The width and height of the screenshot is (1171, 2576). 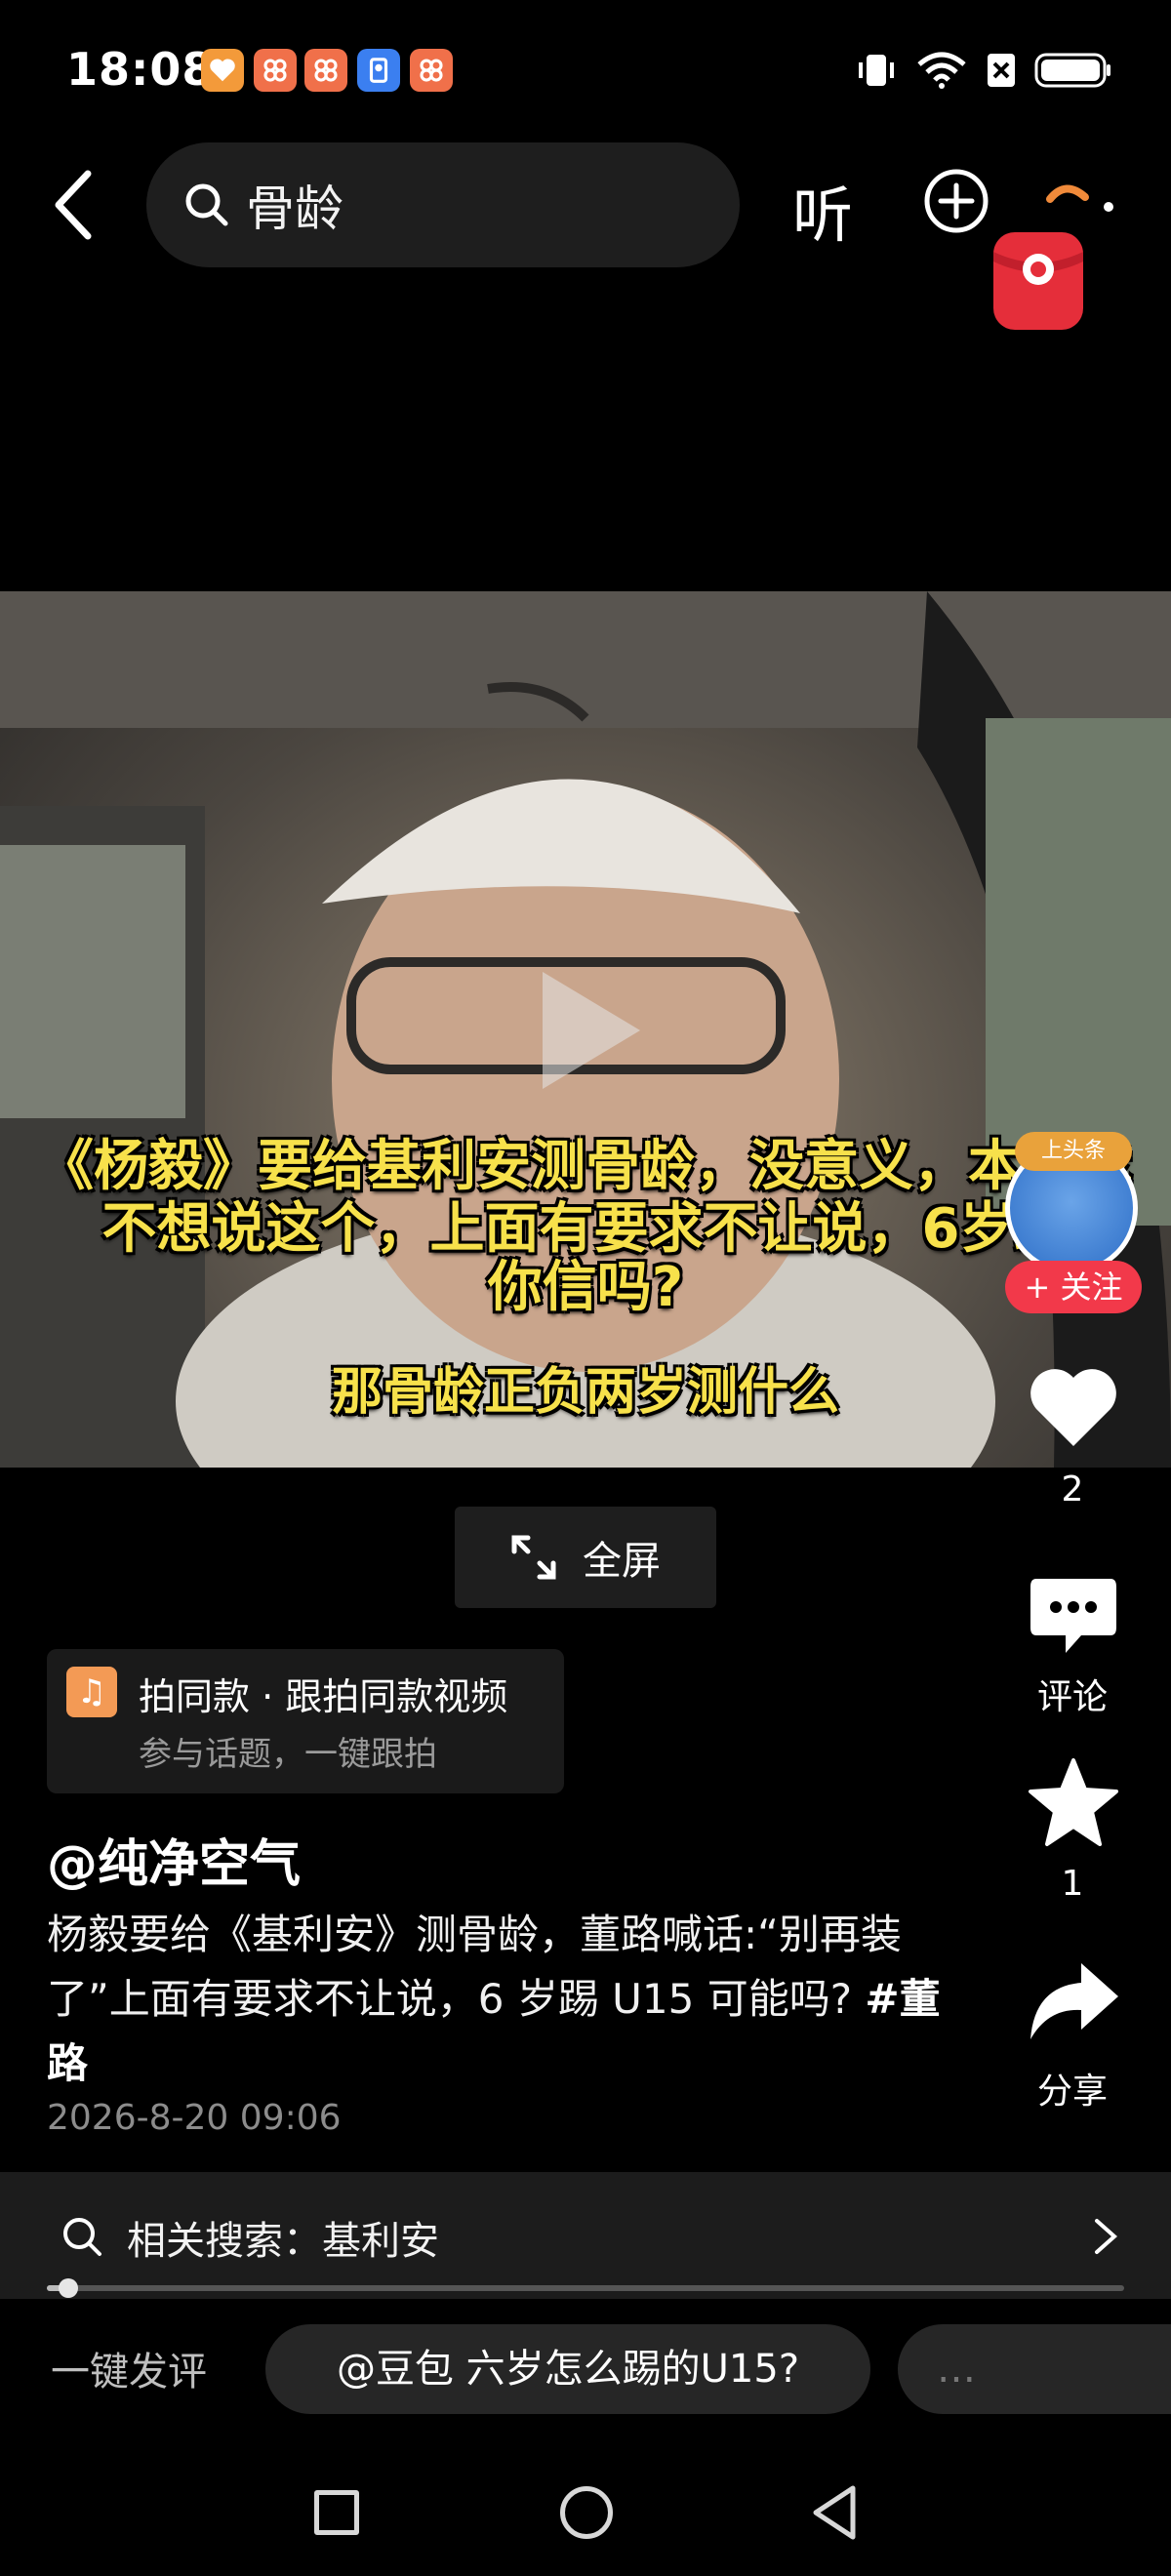 I want to click on chevron-right-icon, so click(x=1106, y=2236).